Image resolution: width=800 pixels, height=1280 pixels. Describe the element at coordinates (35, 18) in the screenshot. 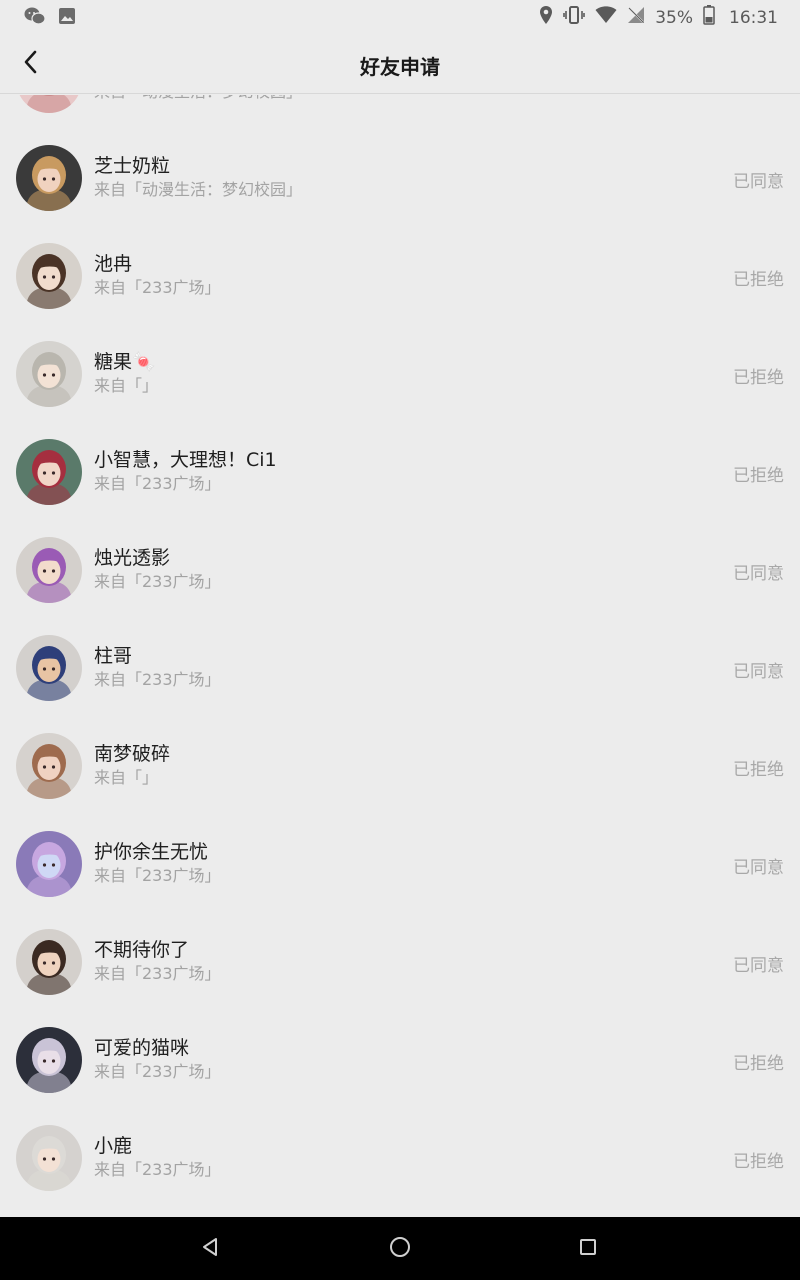

I see `wechat-icon` at that location.